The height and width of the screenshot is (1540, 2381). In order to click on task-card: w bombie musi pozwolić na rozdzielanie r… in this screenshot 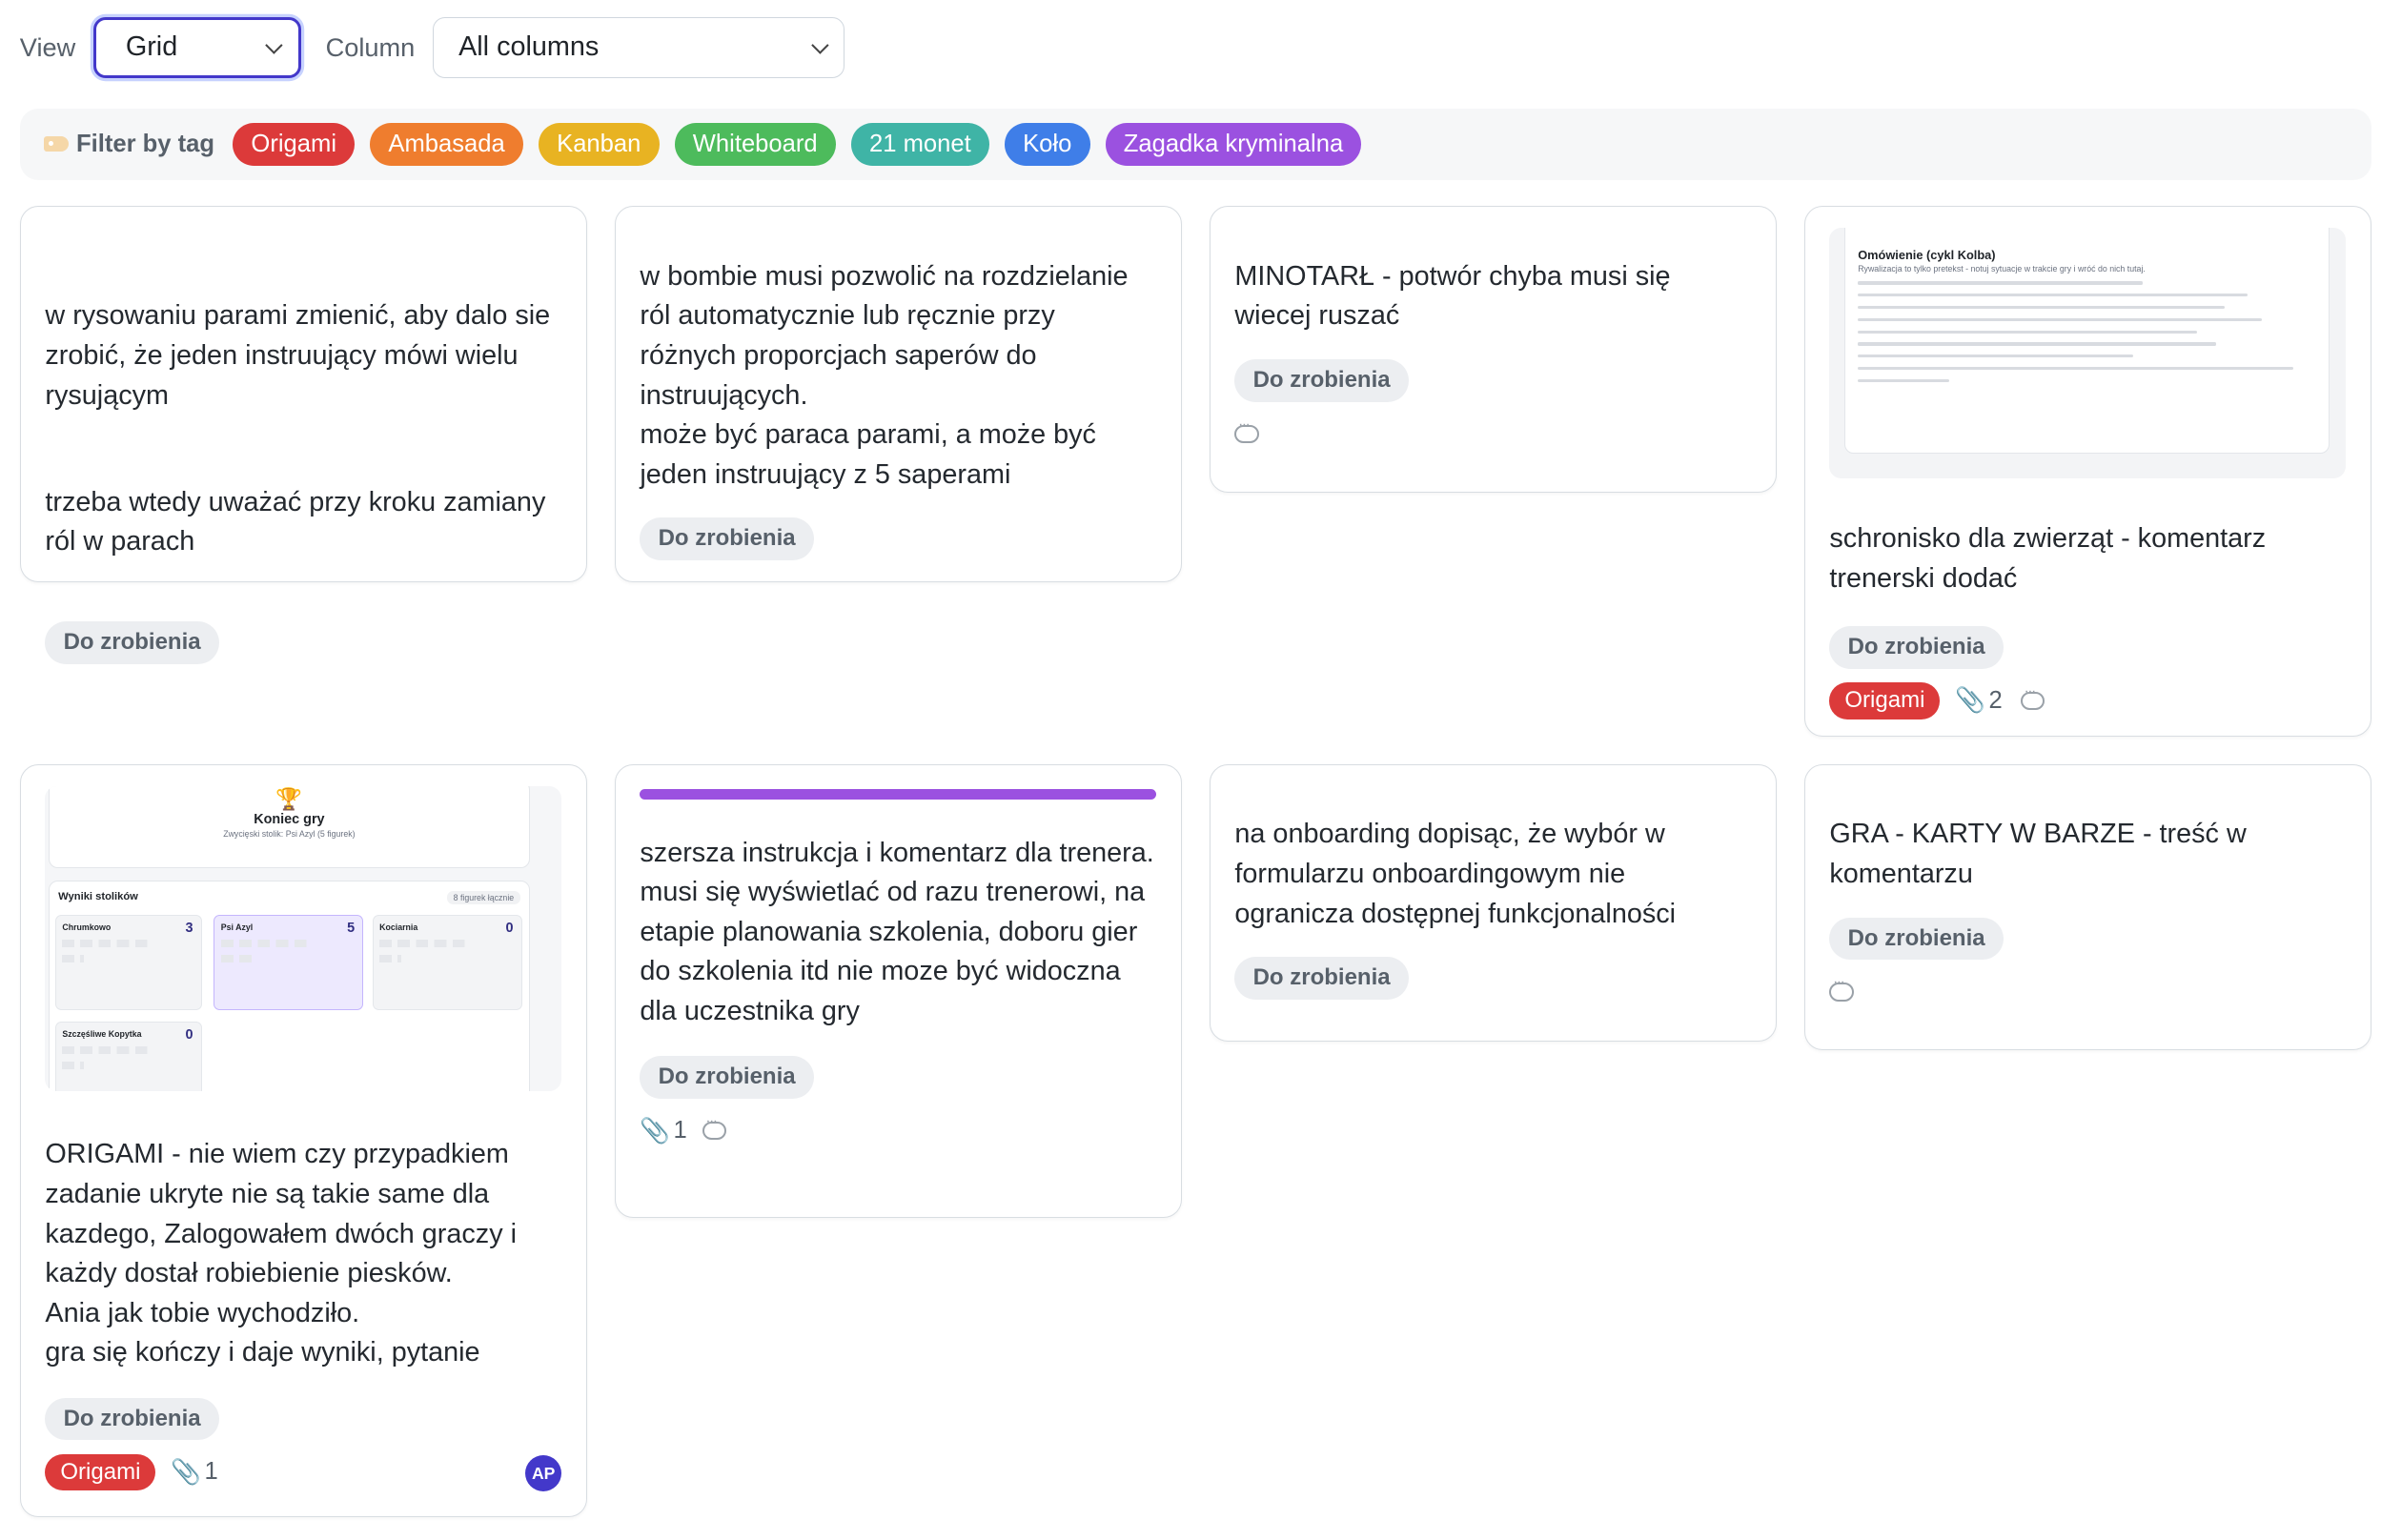, I will do `click(898, 394)`.